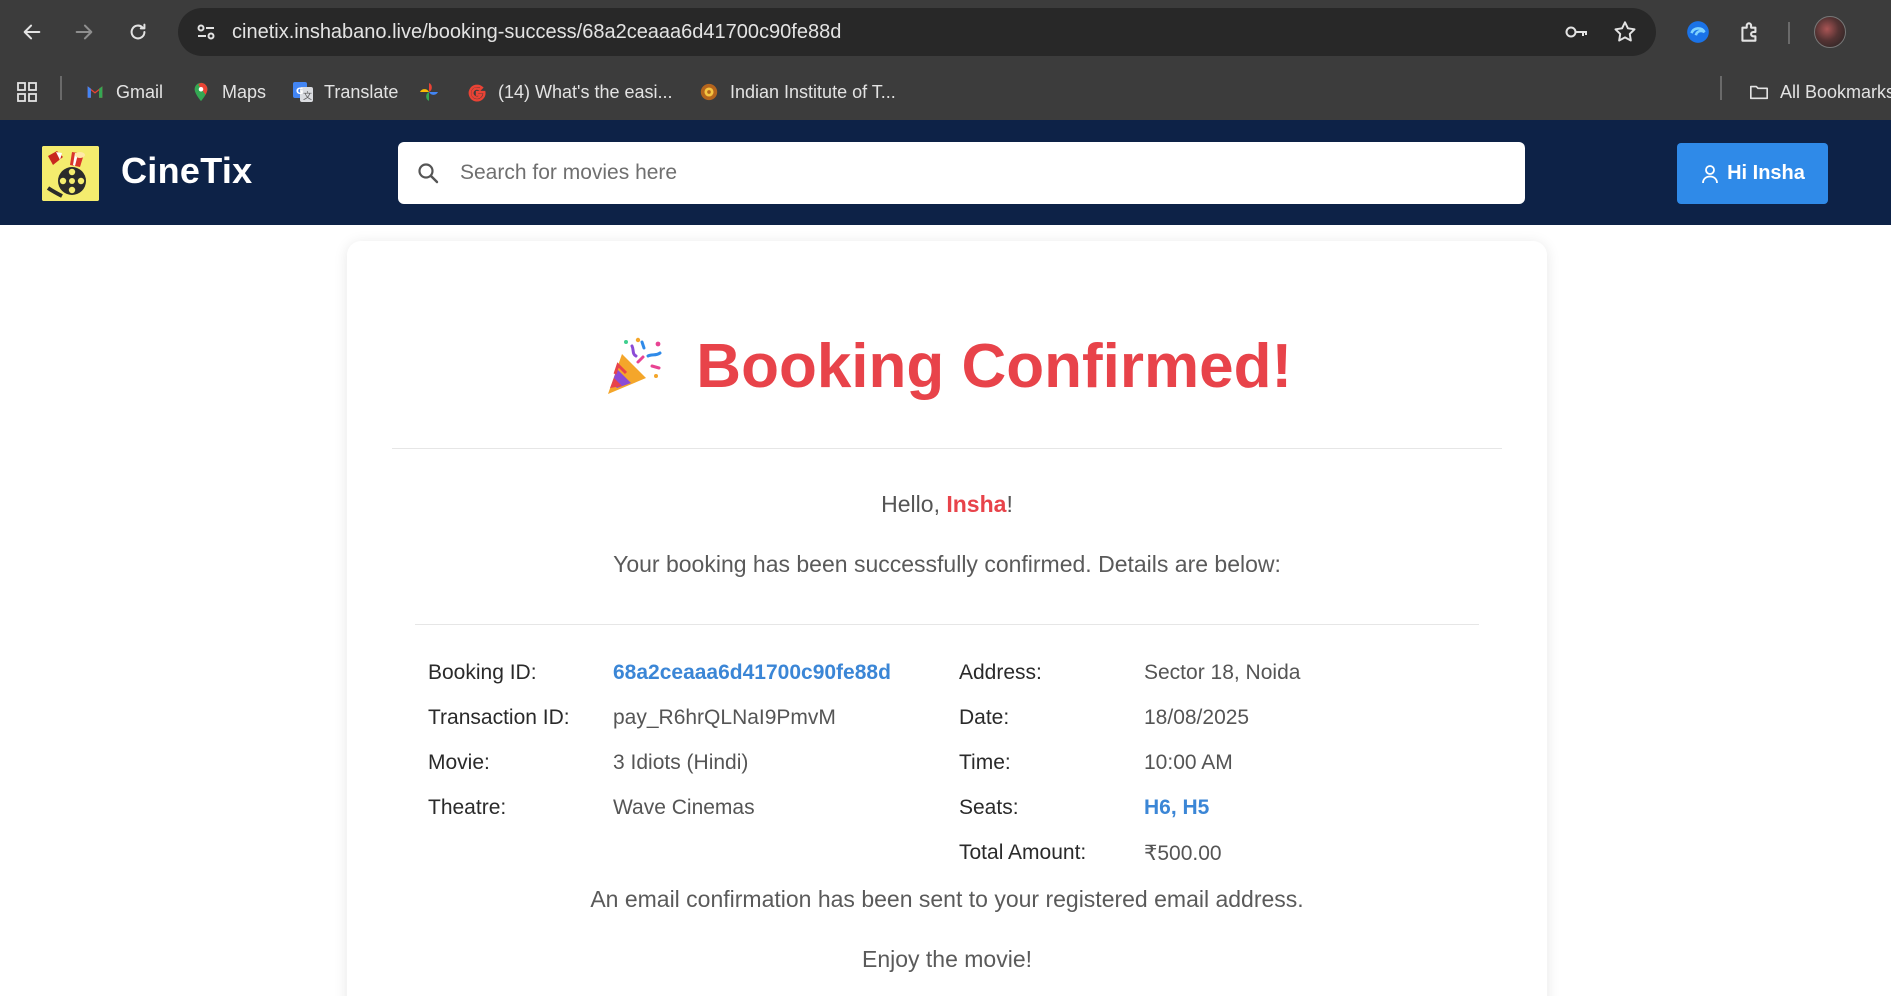 The image size is (1891, 996). I want to click on bookmark-translate: G文 Translate, so click(345, 92).